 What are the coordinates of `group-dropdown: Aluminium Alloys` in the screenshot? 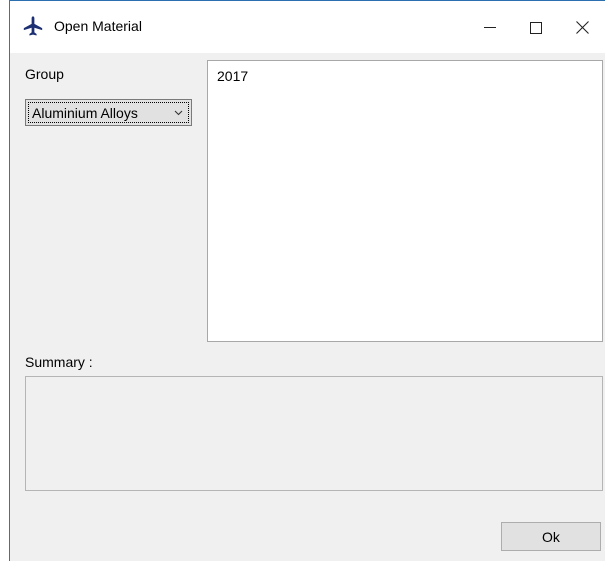 It's located at (108, 112).